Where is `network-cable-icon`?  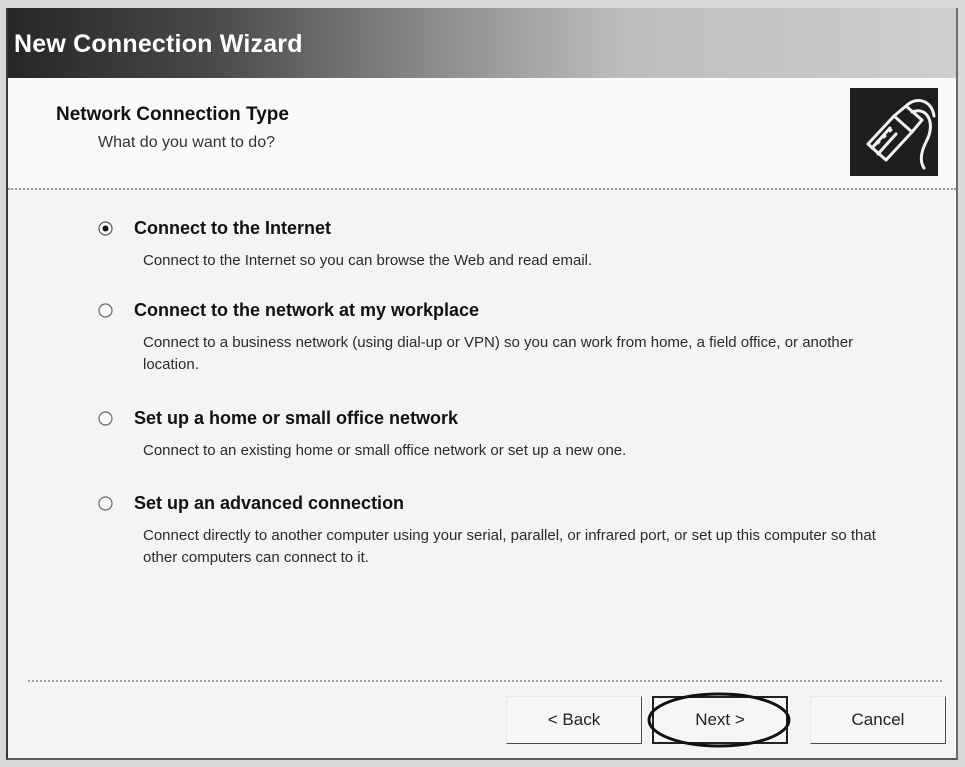 network-cable-icon is located at coordinates (894, 132).